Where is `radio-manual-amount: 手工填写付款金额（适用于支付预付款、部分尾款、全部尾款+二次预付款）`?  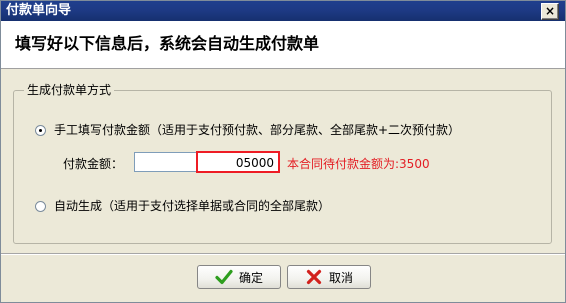 radio-manual-amount: 手工填写付款金额（适用于支付预付款、部分尾款、全部尾款+二次预付款） is located at coordinates (247, 130).